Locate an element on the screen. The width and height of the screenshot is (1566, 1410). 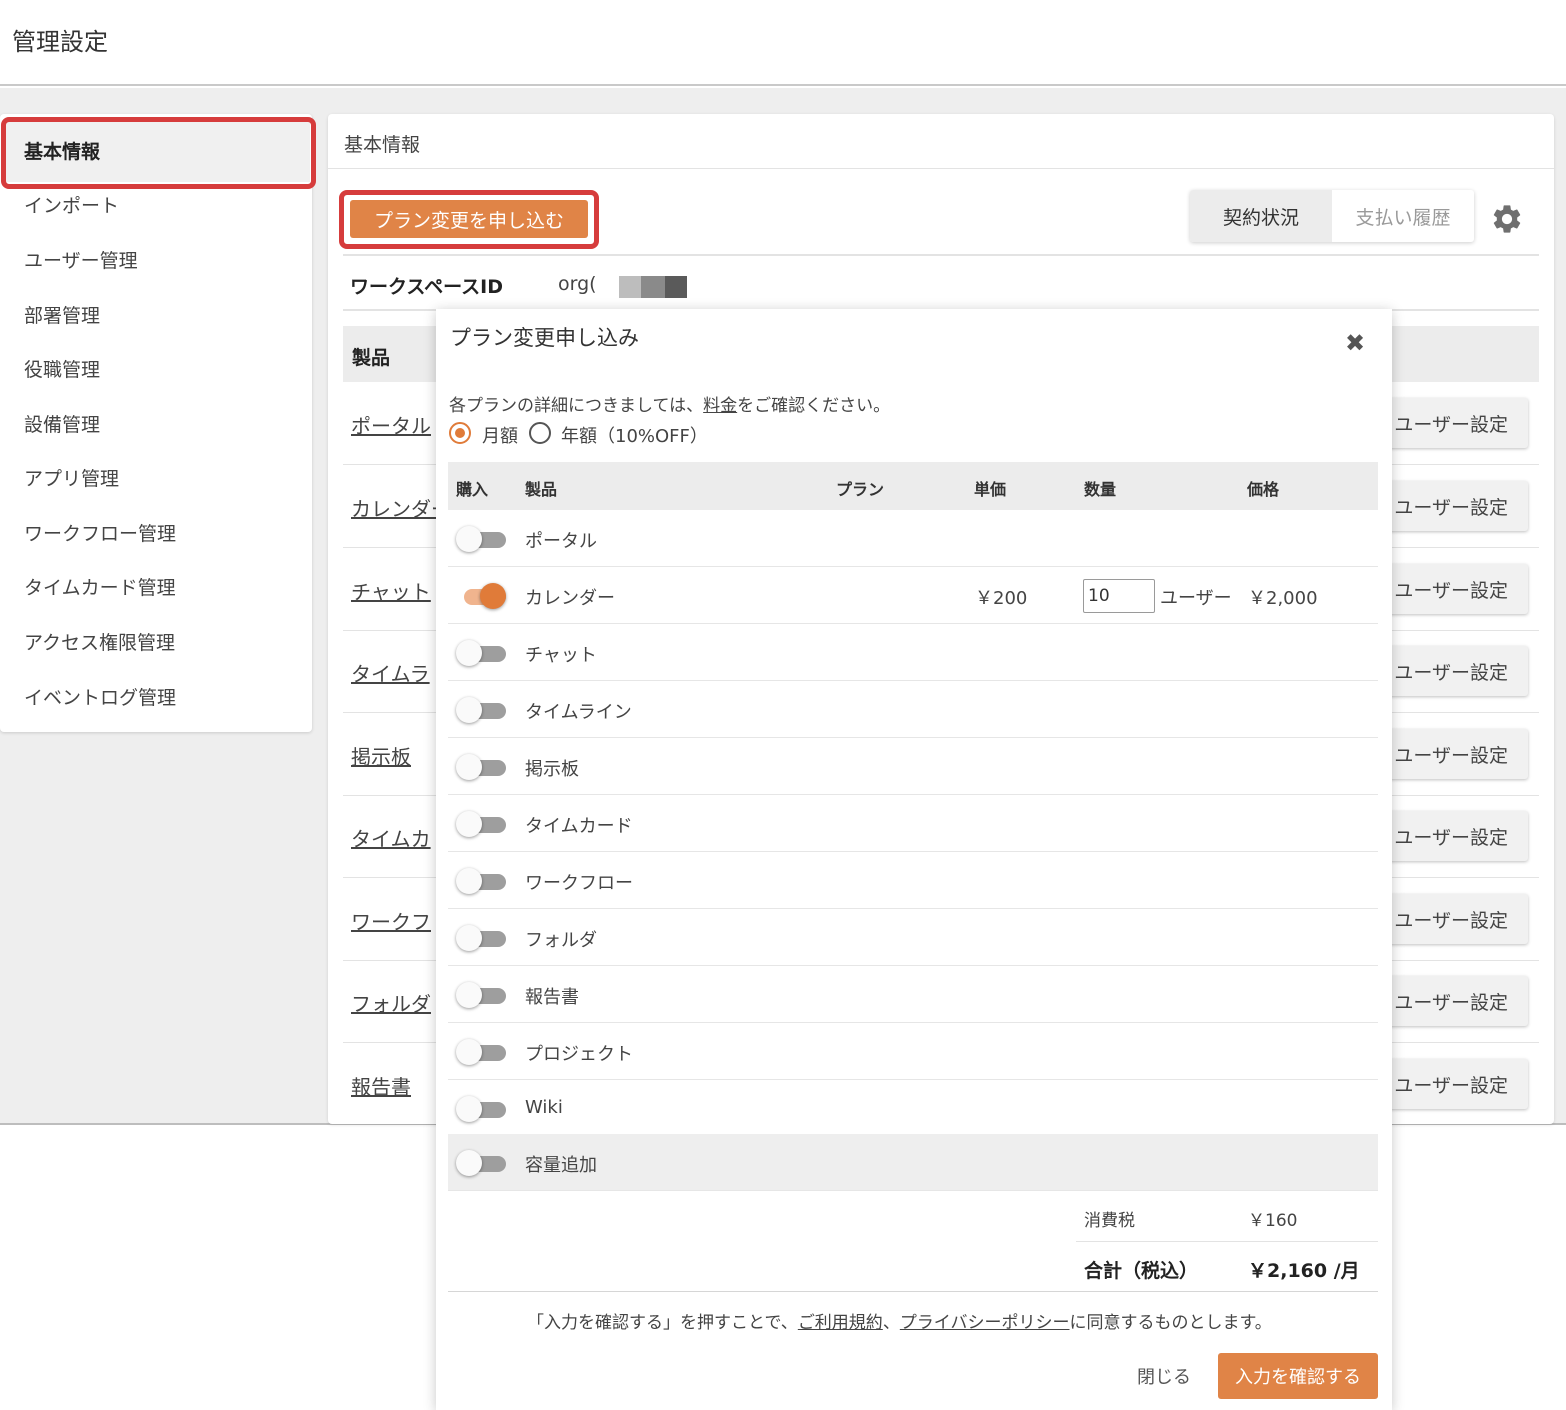
summary-divider is located at coordinates (1227, 1241).